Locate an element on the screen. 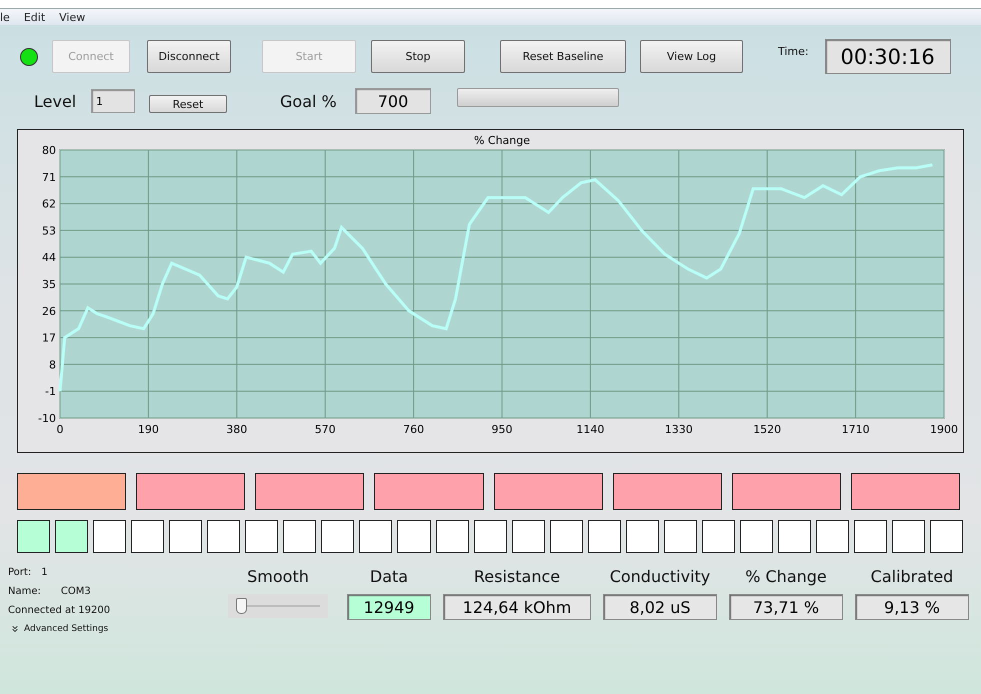 The image size is (981, 694). readout-value: 12949 is located at coordinates (389, 607).